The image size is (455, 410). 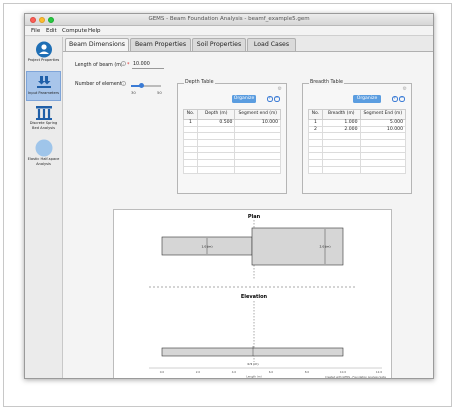 I want to click on menu-file: File, so click(x=35, y=31).